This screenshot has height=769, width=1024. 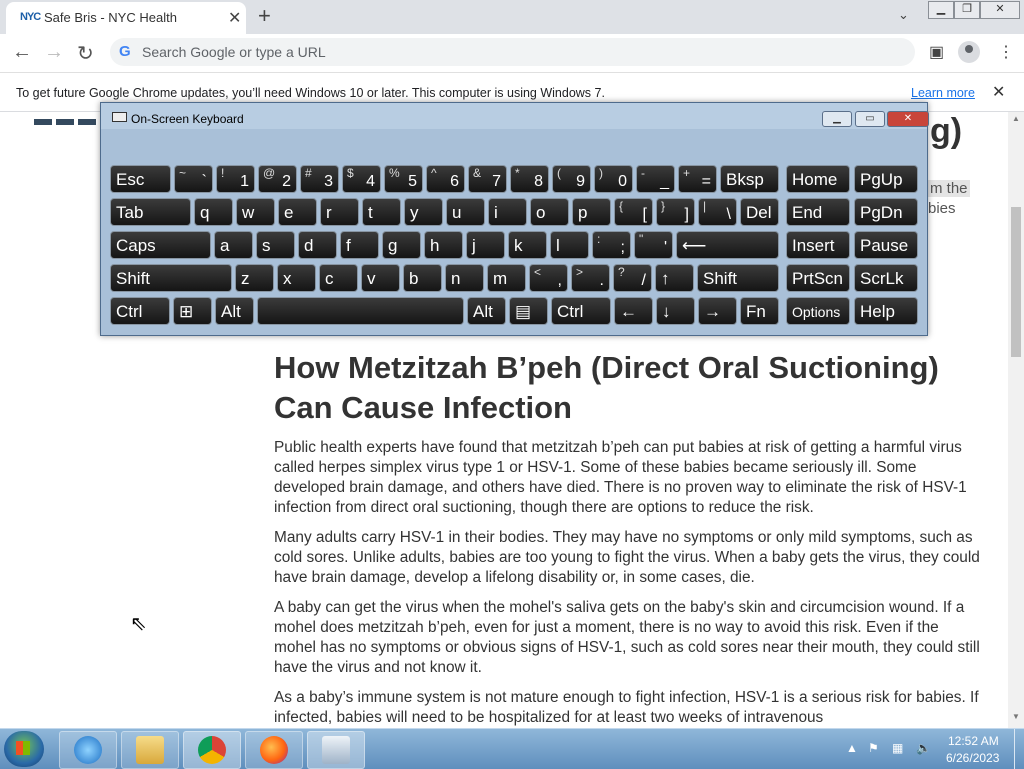 What do you see at coordinates (674, 278) in the screenshot?
I see `key-up-arrow: ↑` at bounding box center [674, 278].